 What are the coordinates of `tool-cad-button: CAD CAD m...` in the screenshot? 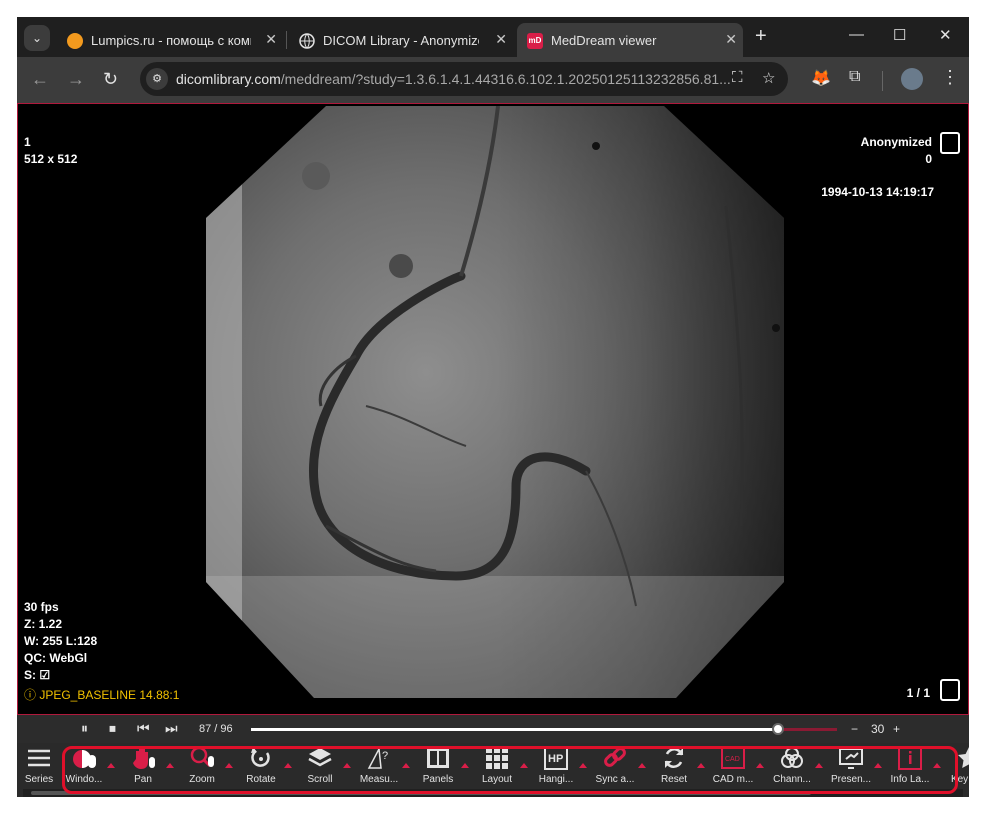 It's located at (736, 767).